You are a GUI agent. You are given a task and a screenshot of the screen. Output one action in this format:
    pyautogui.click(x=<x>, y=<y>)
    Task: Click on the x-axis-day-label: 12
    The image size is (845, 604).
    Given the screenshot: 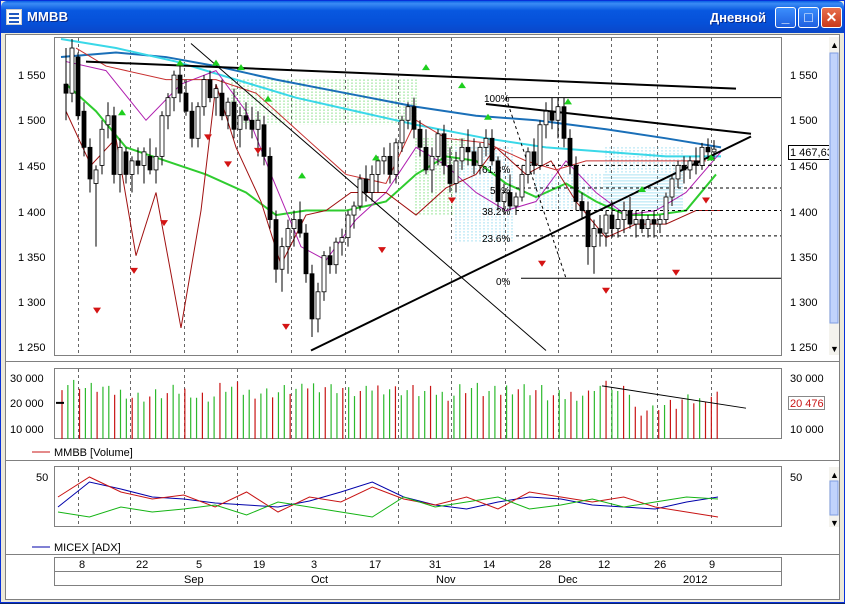 What is the action you would take?
    pyautogui.click(x=604, y=565)
    